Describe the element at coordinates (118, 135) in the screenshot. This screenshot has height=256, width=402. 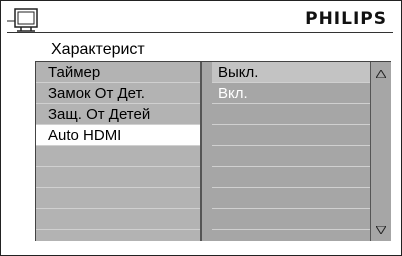
I see `menu-item-auto-hdmi: Auto HDMI` at that location.